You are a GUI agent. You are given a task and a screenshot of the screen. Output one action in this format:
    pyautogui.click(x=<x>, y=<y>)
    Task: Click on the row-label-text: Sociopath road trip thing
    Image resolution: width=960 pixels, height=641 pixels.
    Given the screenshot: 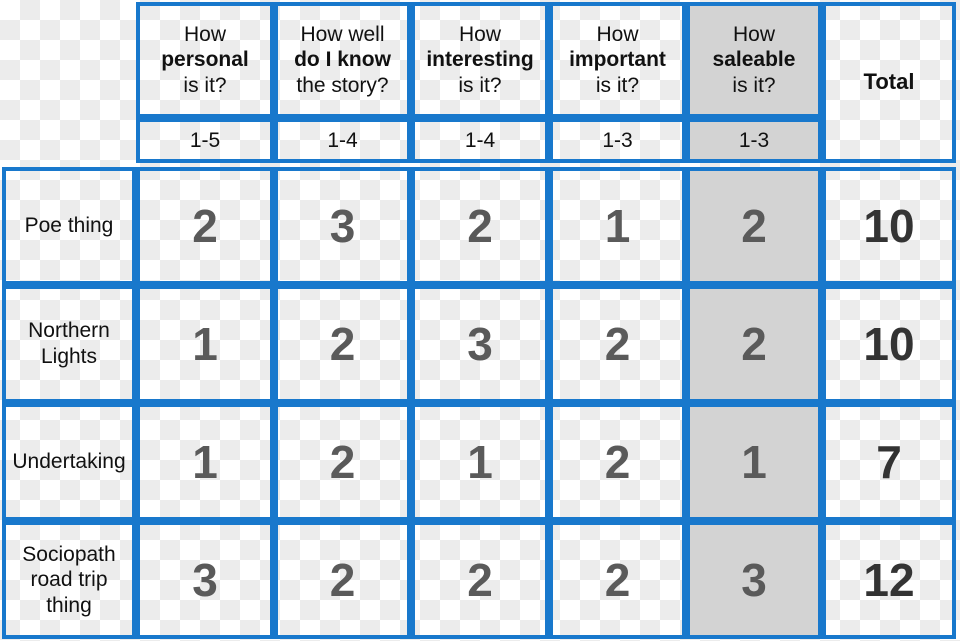 What is the action you would take?
    pyautogui.click(x=68, y=580)
    